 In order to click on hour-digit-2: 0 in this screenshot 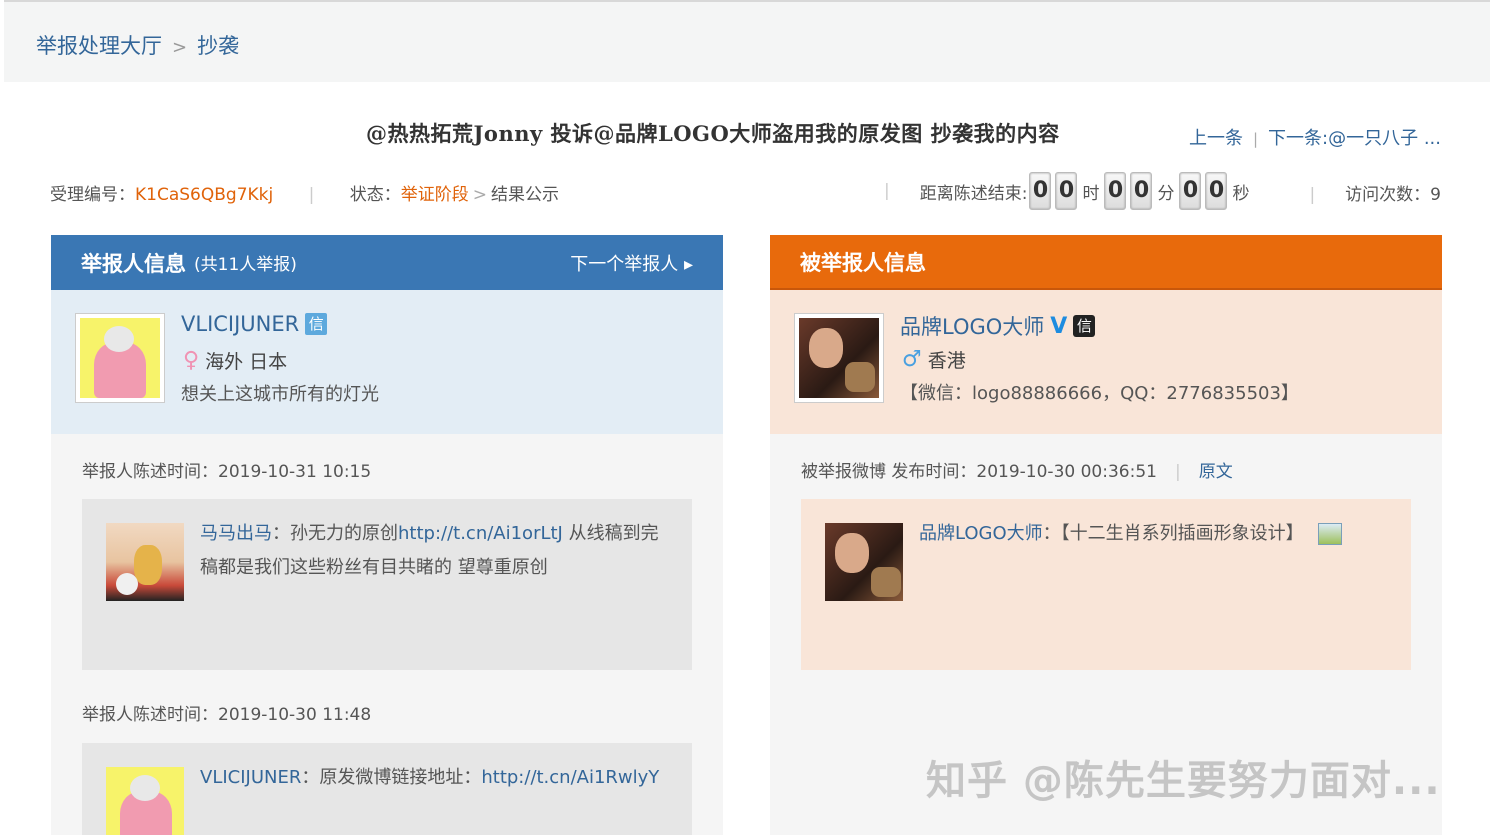, I will do `click(1066, 191)`.